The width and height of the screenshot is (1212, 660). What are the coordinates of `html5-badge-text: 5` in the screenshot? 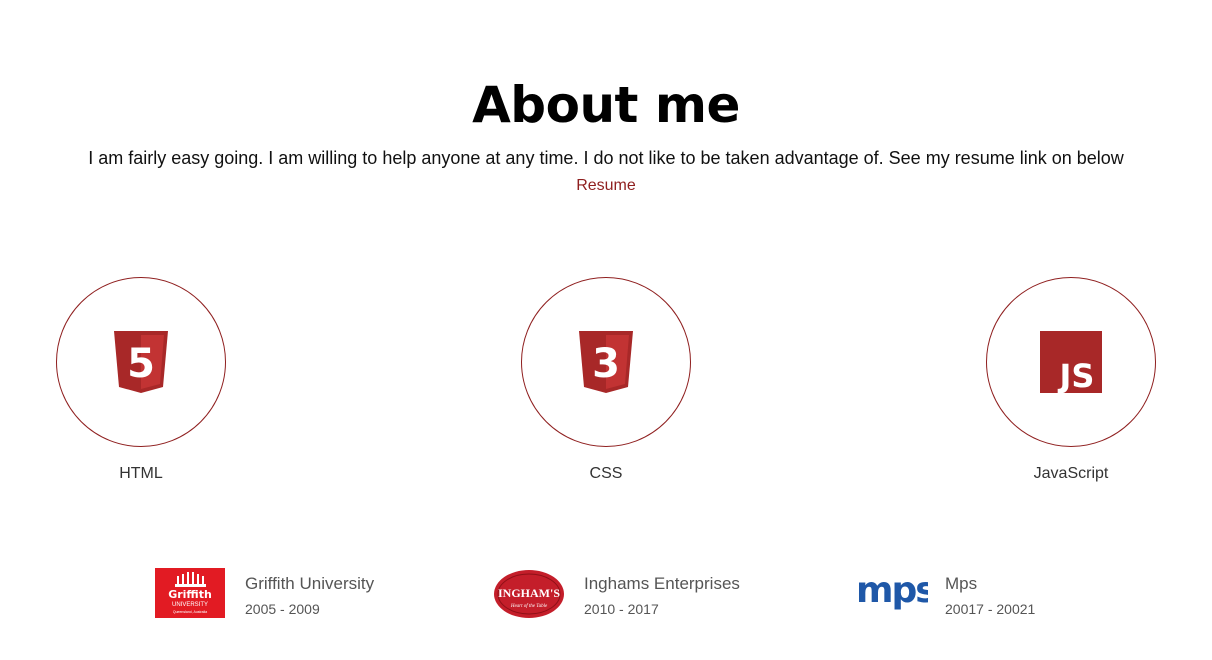 It's located at (141, 364).